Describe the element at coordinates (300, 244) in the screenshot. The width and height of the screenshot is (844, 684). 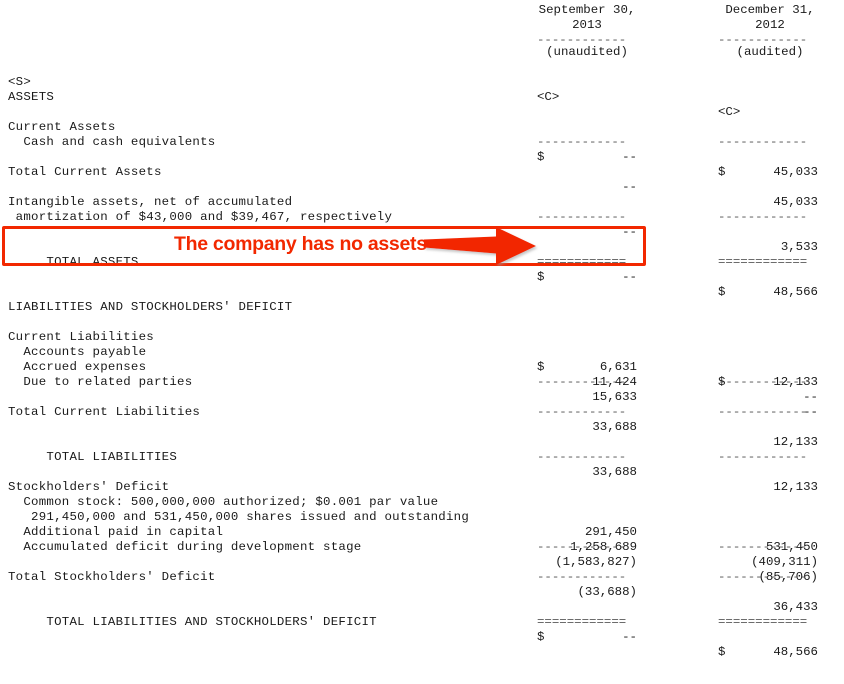
I see `annotation-label: The company has no assets` at that location.